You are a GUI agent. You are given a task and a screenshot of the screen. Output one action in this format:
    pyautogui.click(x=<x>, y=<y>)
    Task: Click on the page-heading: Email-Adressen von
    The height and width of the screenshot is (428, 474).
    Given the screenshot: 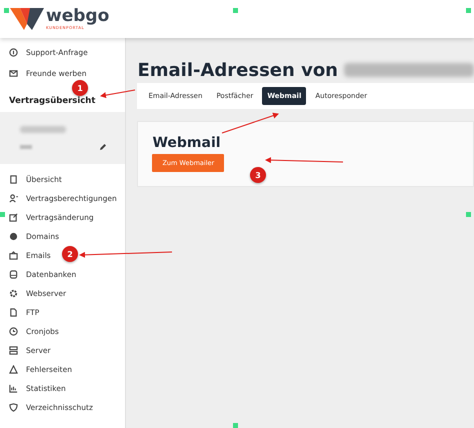 What is the action you would take?
    pyautogui.click(x=237, y=70)
    